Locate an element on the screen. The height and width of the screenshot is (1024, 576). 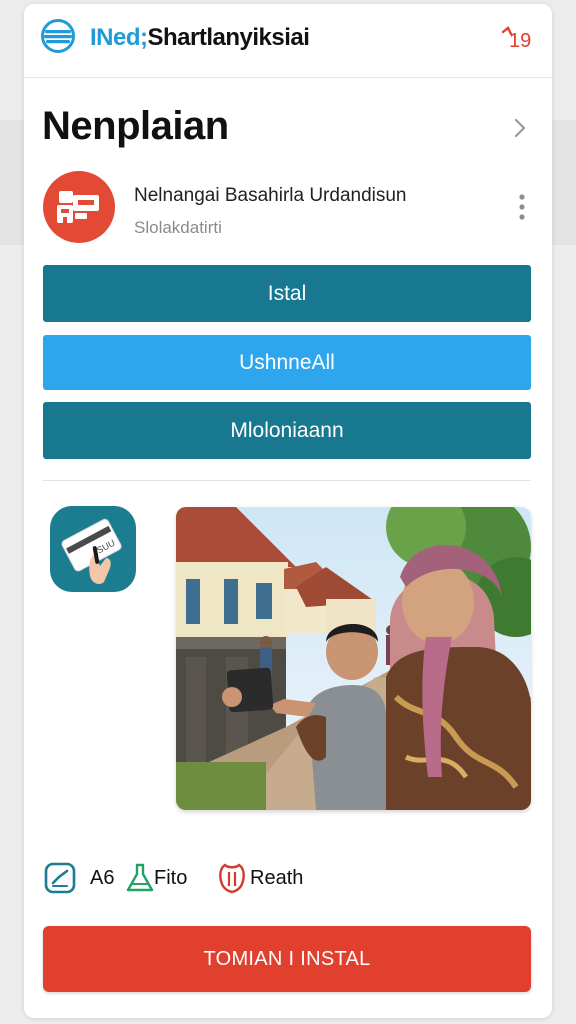
feature-label: Reath is located at coordinates (277, 878).